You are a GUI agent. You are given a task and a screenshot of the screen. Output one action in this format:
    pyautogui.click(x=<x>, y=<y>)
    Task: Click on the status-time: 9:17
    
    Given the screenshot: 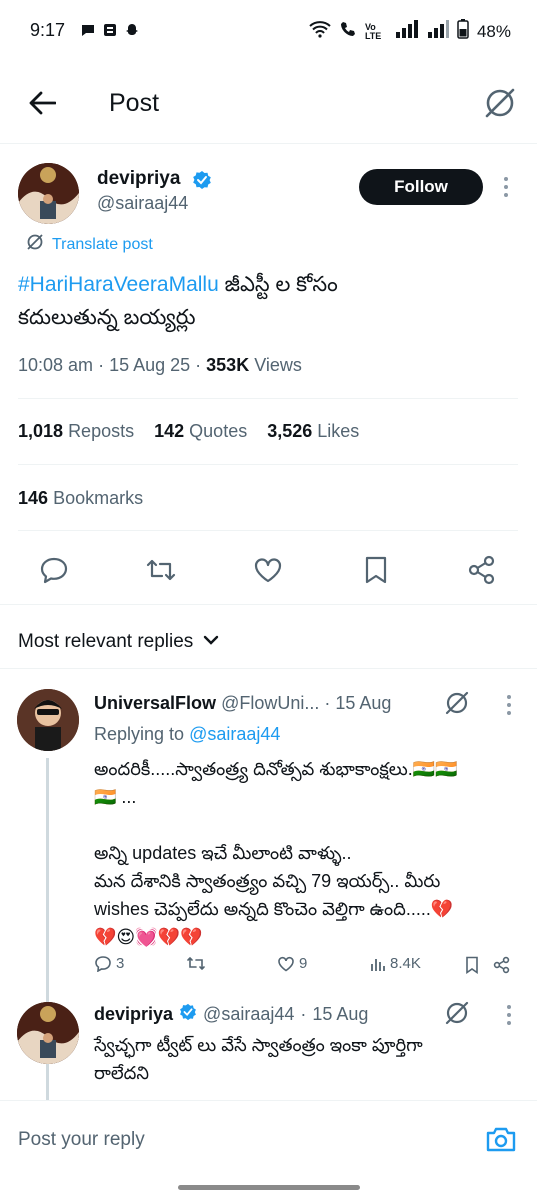 What is the action you would take?
    pyautogui.click(x=48, y=30)
    